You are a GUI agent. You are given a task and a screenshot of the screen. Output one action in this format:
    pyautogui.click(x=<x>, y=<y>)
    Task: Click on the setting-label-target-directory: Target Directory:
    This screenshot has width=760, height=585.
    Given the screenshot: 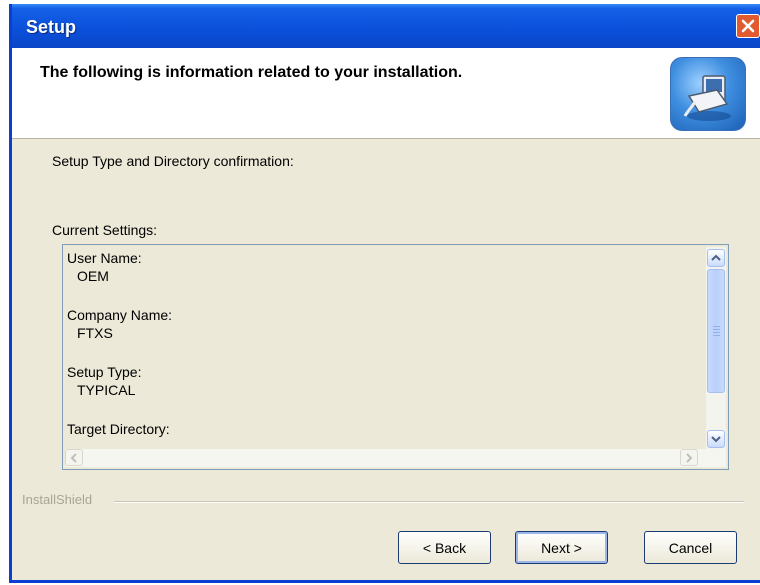 What is the action you would take?
    pyautogui.click(x=118, y=429)
    